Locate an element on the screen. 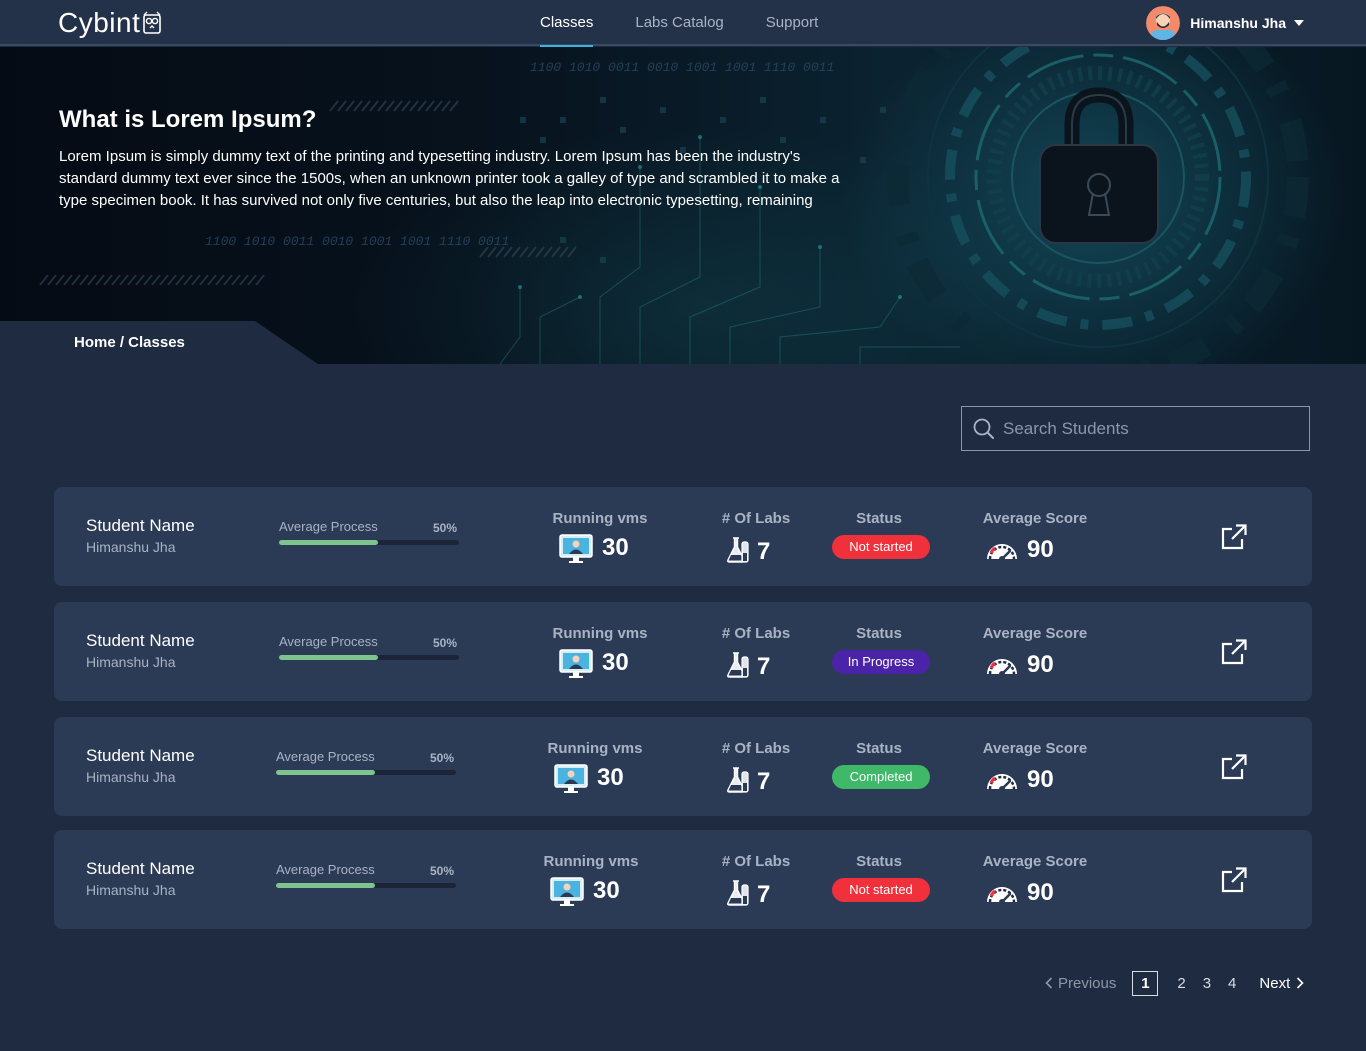 The image size is (1366, 1051). binary-text-bottom: 1100 1010 0011 0010 1001 1001 1110 0011 is located at coordinates (357, 241).